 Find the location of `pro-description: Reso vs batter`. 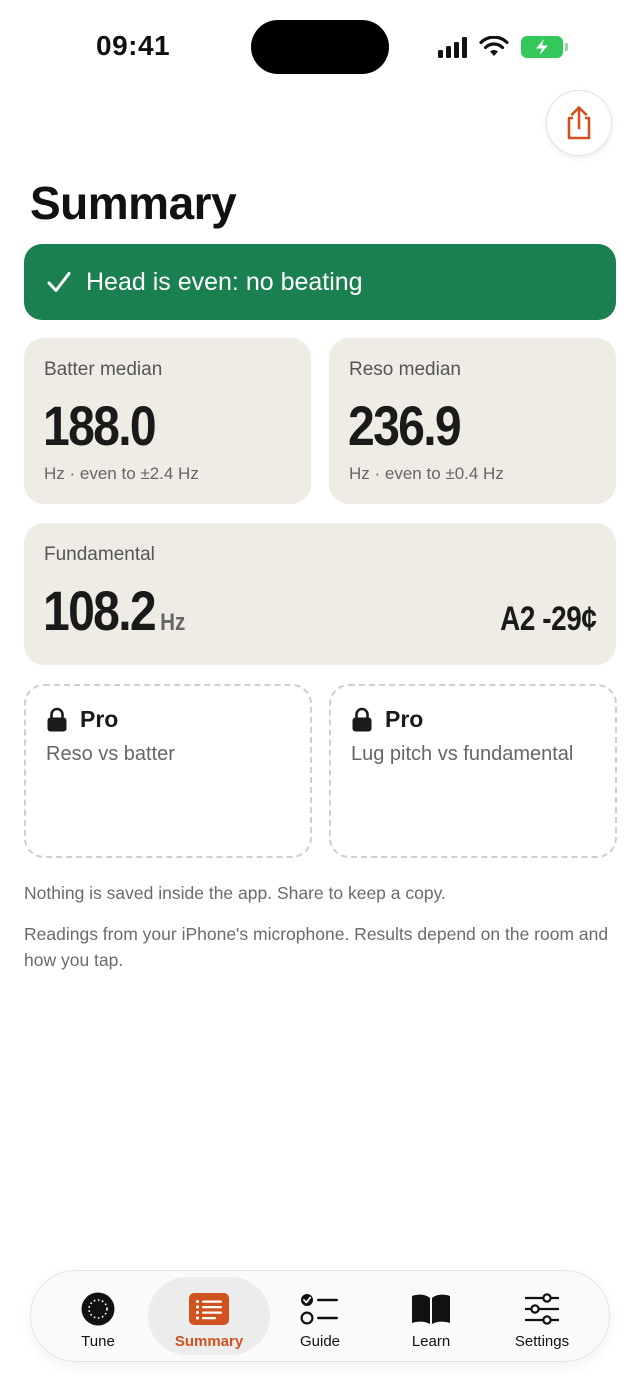

pro-description: Reso vs batter is located at coordinates (110, 754).